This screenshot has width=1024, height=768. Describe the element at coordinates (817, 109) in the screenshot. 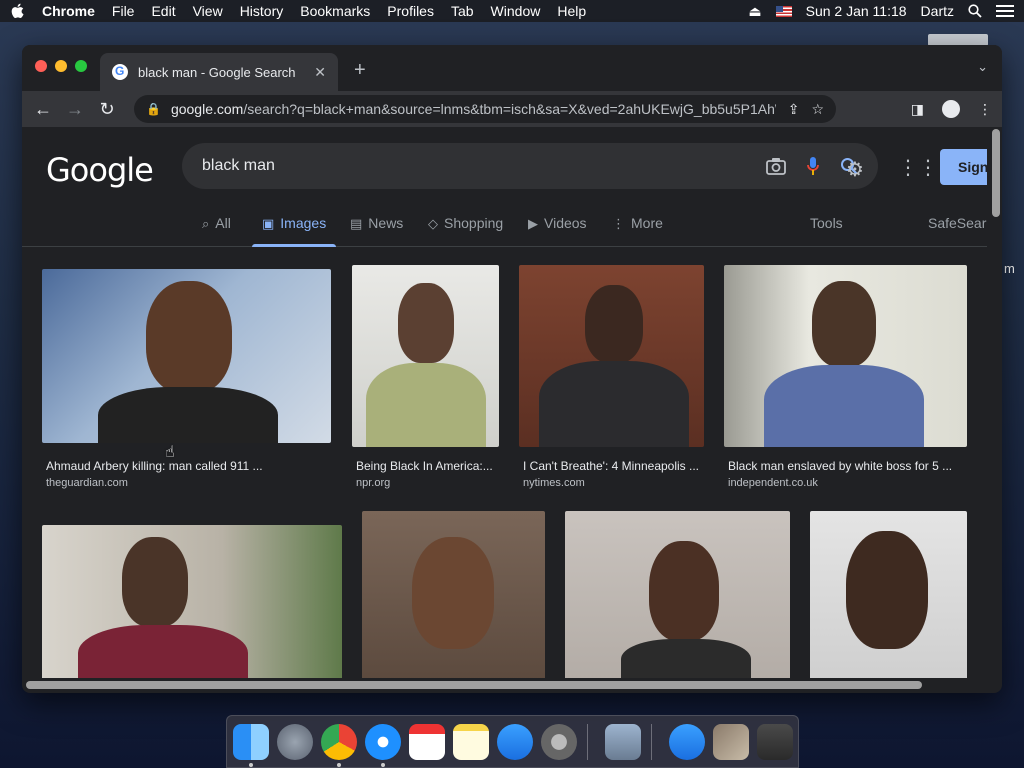

I see `bookmark-star-icon: ☆` at that location.